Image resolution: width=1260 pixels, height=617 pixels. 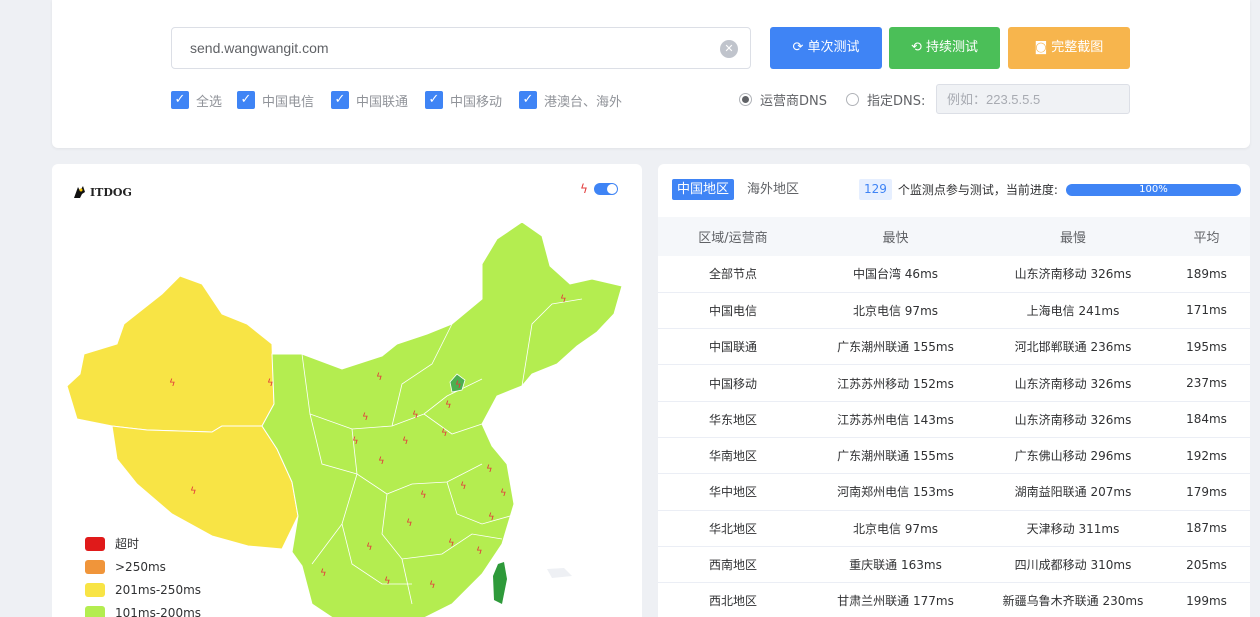 I want to click on map-region-tibet, so click(x=205, y=487).